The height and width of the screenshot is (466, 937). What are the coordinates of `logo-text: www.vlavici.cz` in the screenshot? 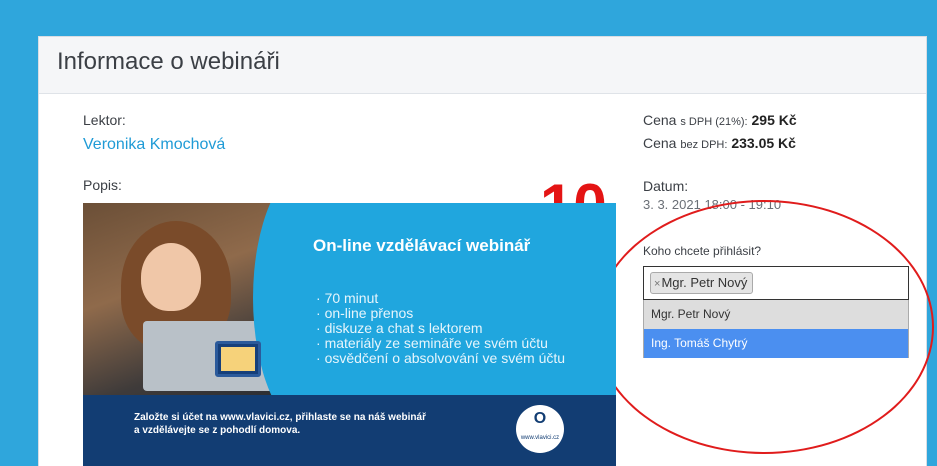 It's located at (540, 438).